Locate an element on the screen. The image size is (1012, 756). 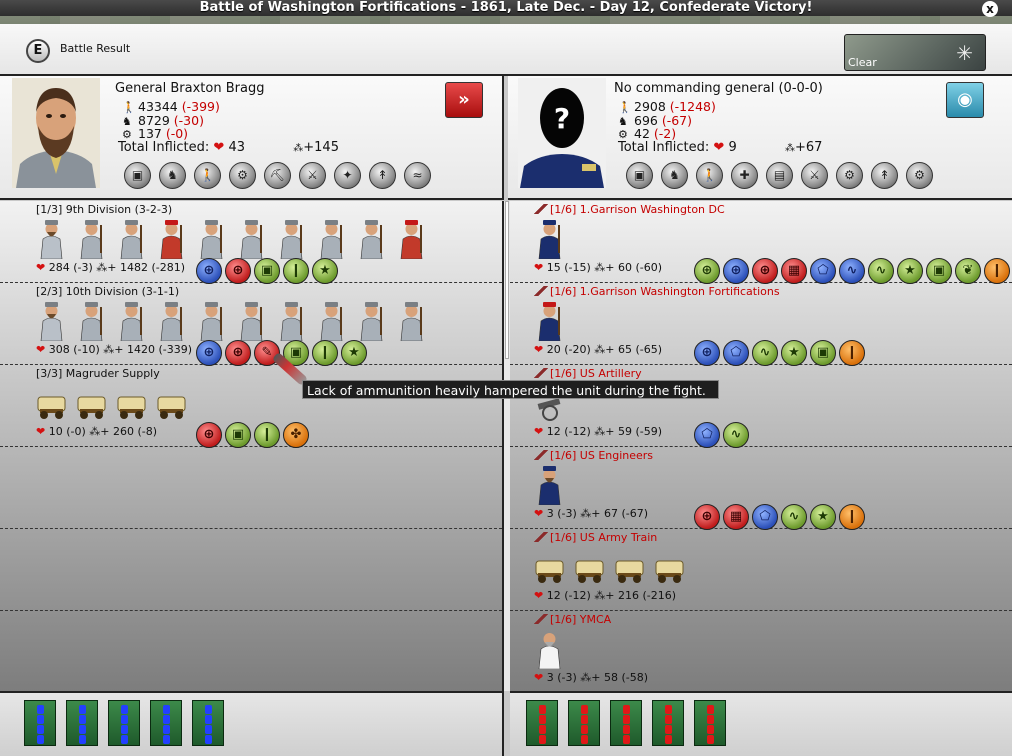
clear-button: ✳ Clear is located at coordinates (915, 52).